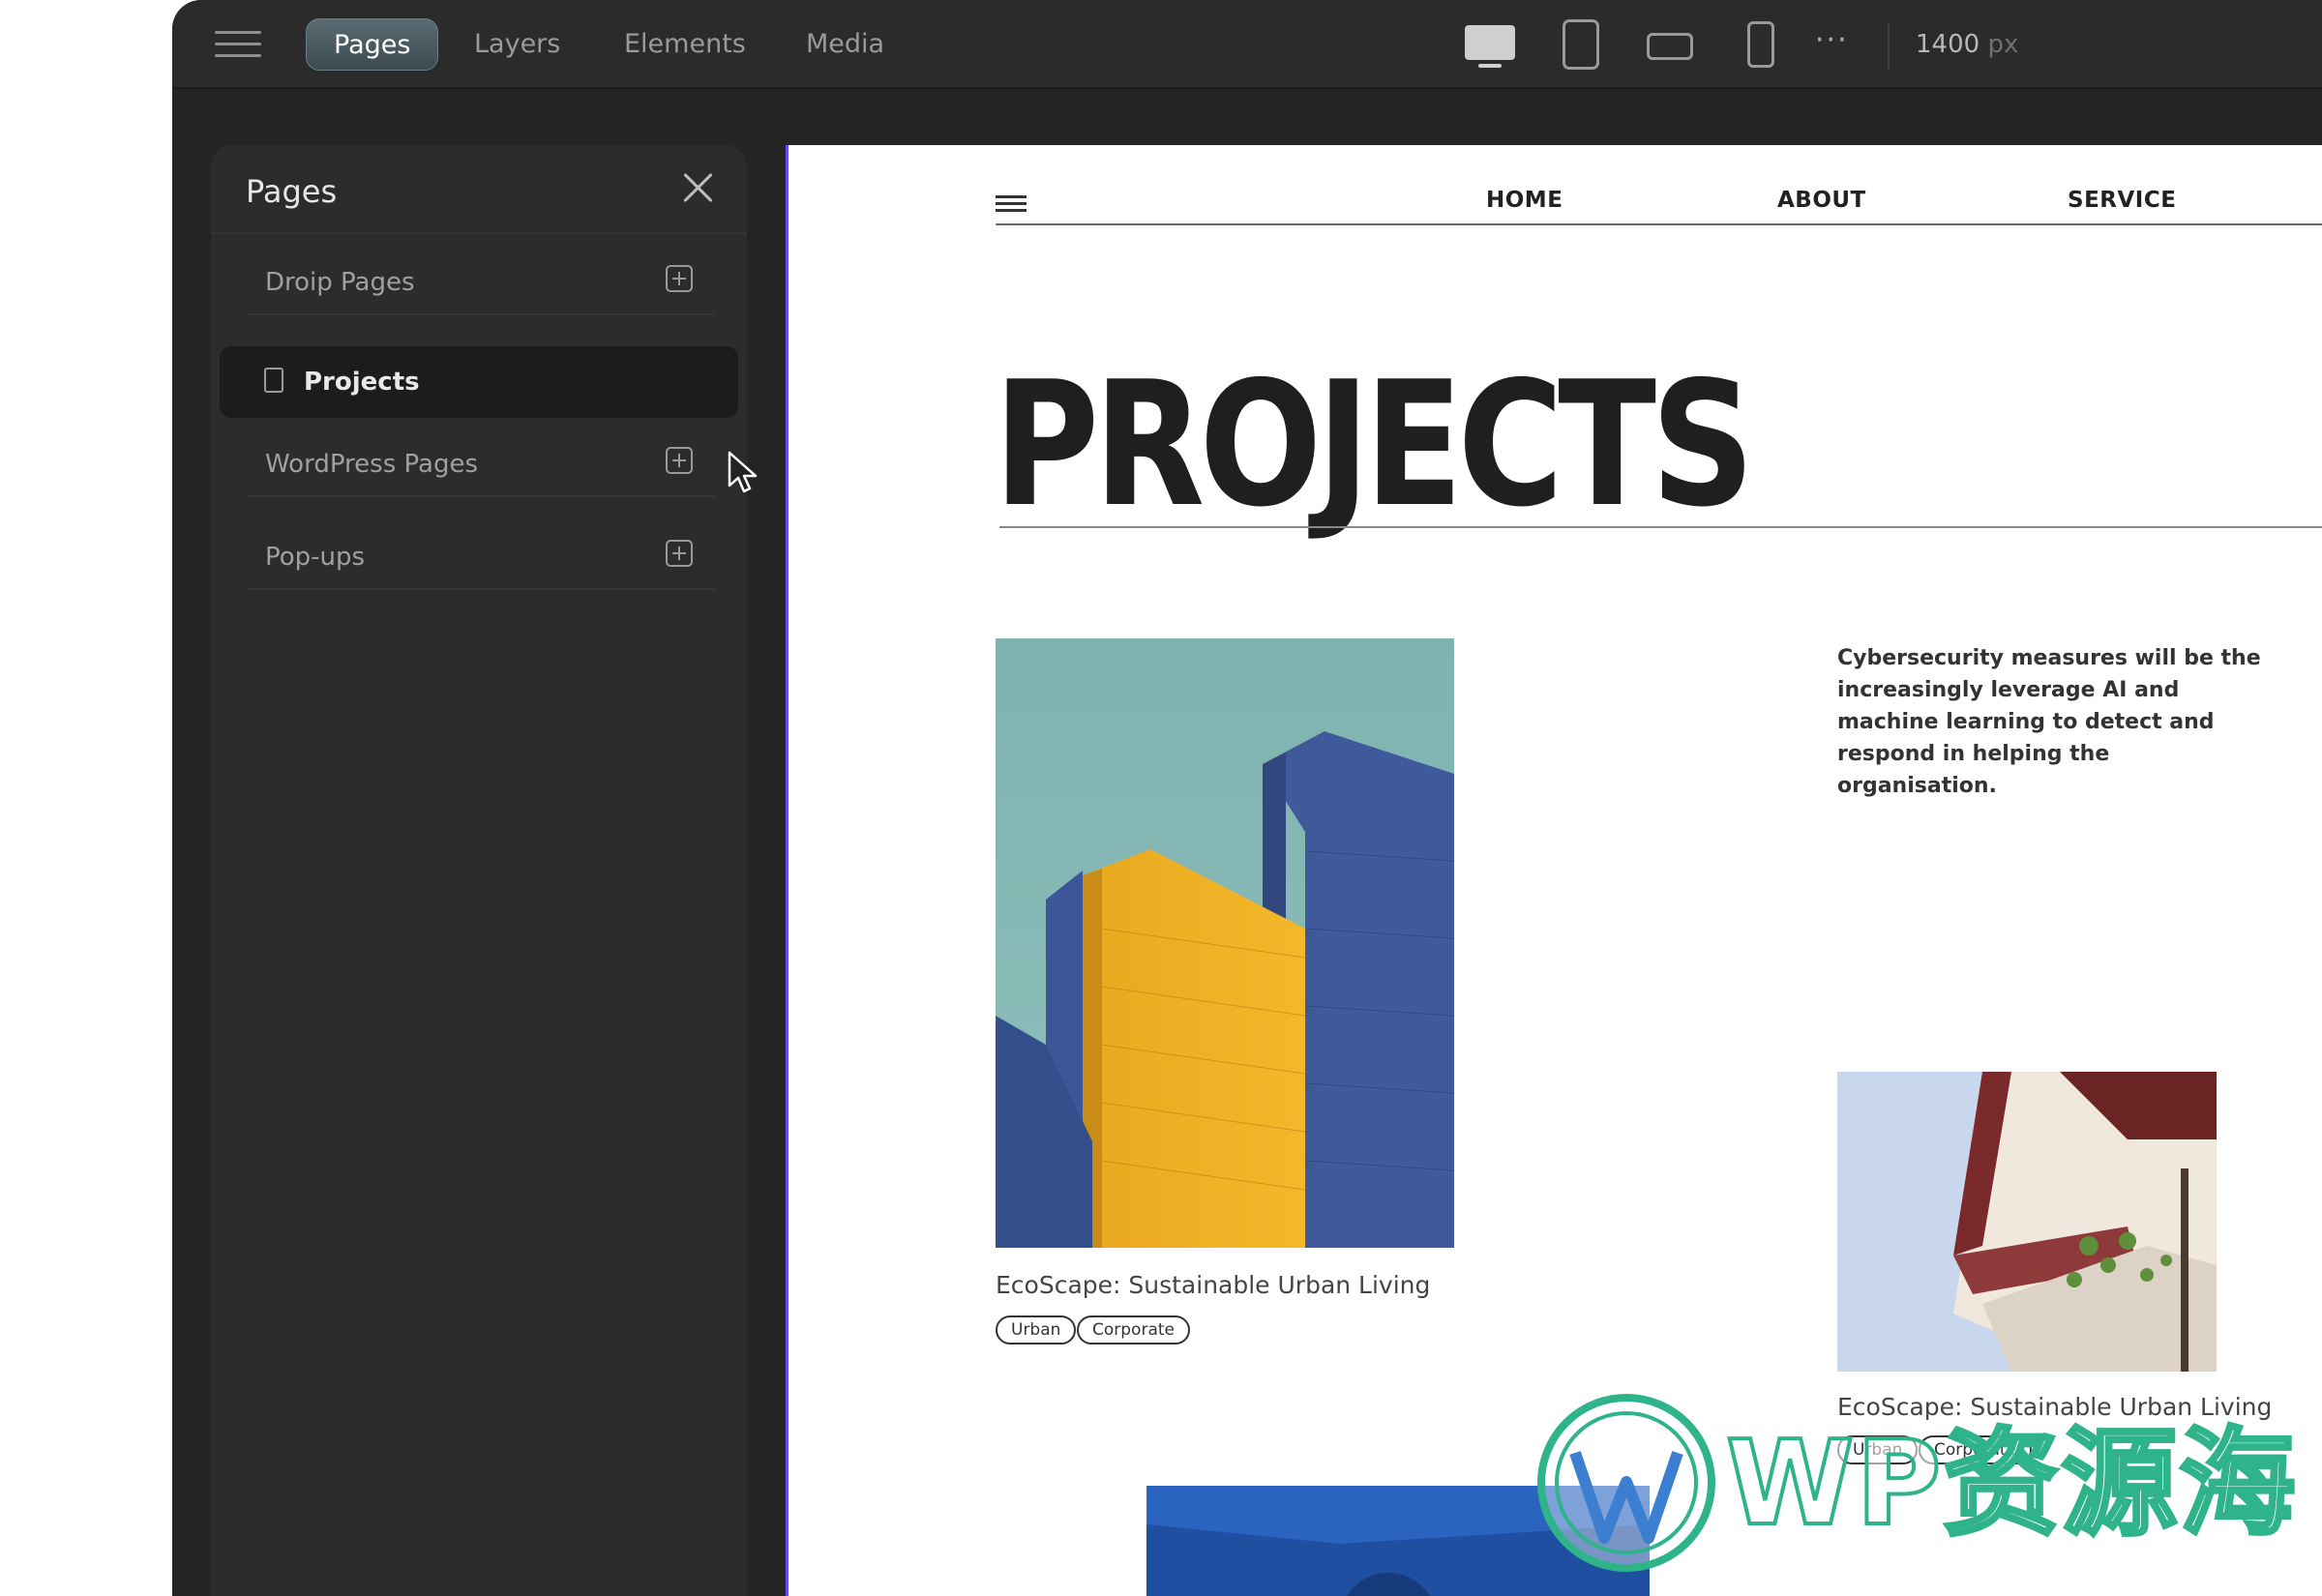 This screenshot has height=1596, width=2322. Describe the element at coordinates (698, 187) in the screenshot. I see `close-icon` at that location.